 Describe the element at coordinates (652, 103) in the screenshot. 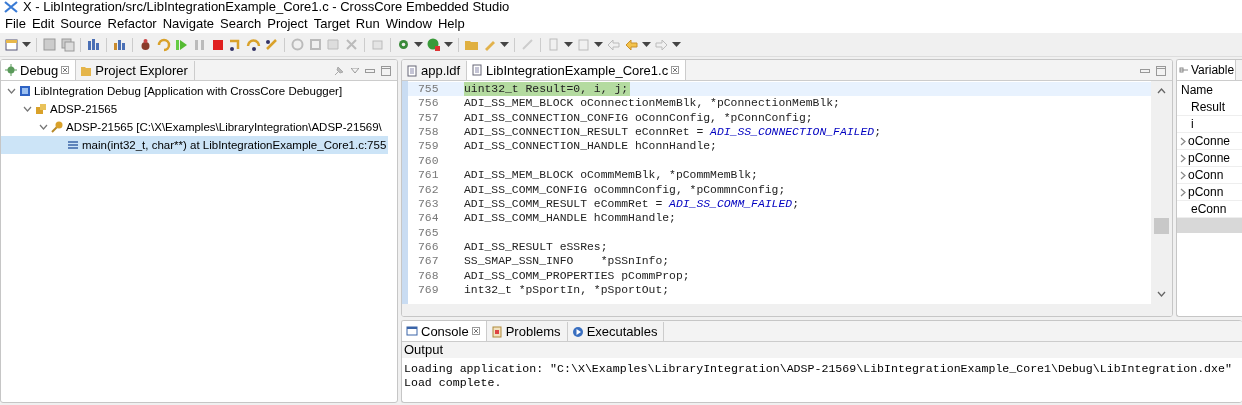

I see `code-line: ADI_SS_MEM_BLOCK oConnectionMemBlk, *pConnectionMemBlk;` at that location.